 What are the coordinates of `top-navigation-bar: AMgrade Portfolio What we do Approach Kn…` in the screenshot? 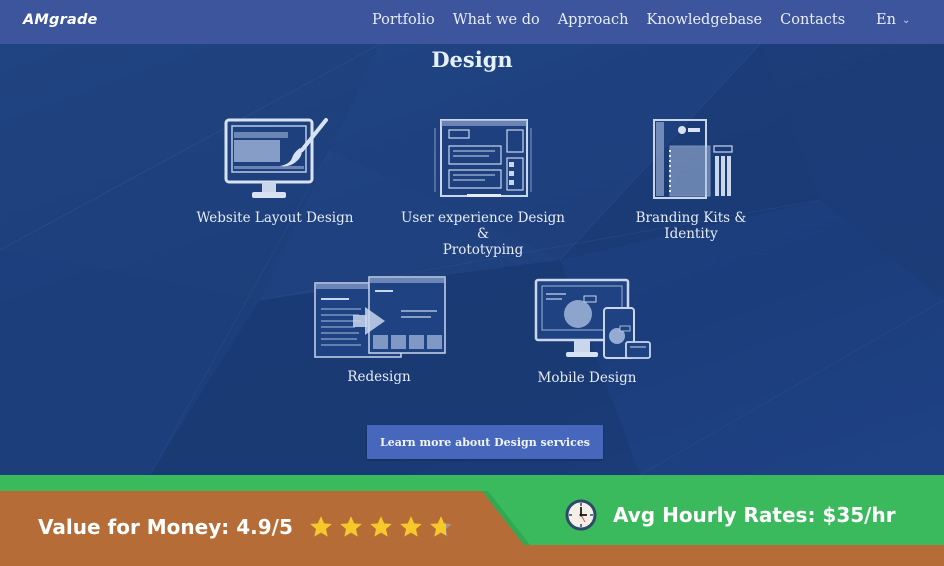 It's located at (472, 22).